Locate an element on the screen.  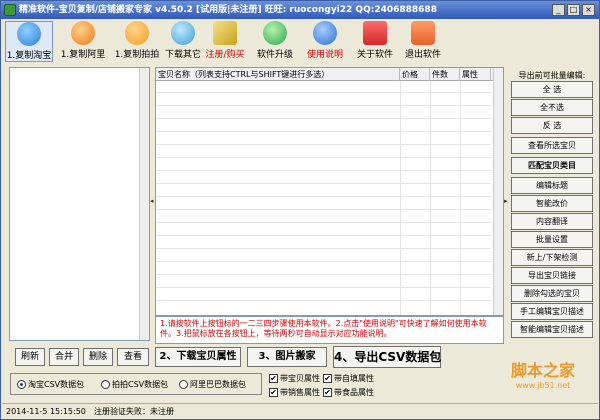
radio-label: 拍拍CSV数据包 is located at coordinates (140, 384).